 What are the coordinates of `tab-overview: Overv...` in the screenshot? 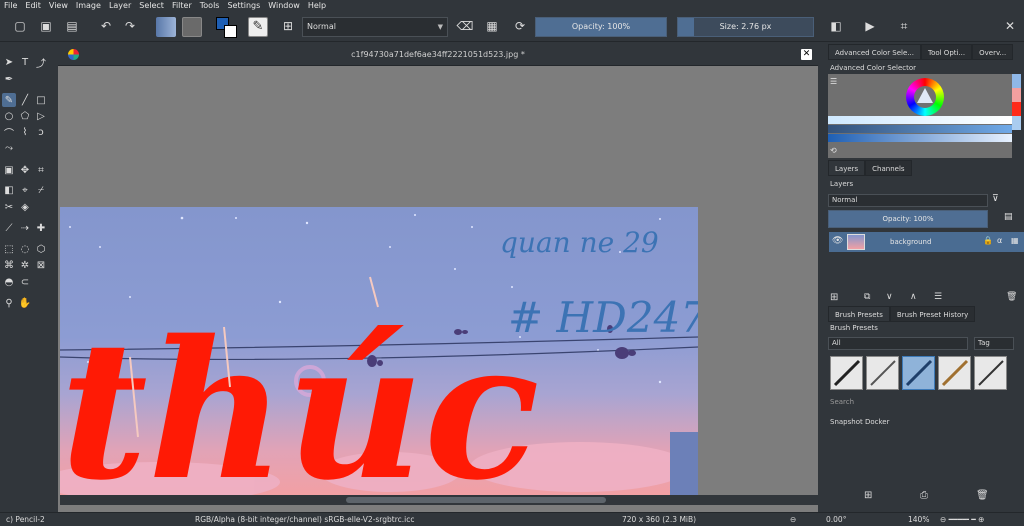 It's located at (993, 52).